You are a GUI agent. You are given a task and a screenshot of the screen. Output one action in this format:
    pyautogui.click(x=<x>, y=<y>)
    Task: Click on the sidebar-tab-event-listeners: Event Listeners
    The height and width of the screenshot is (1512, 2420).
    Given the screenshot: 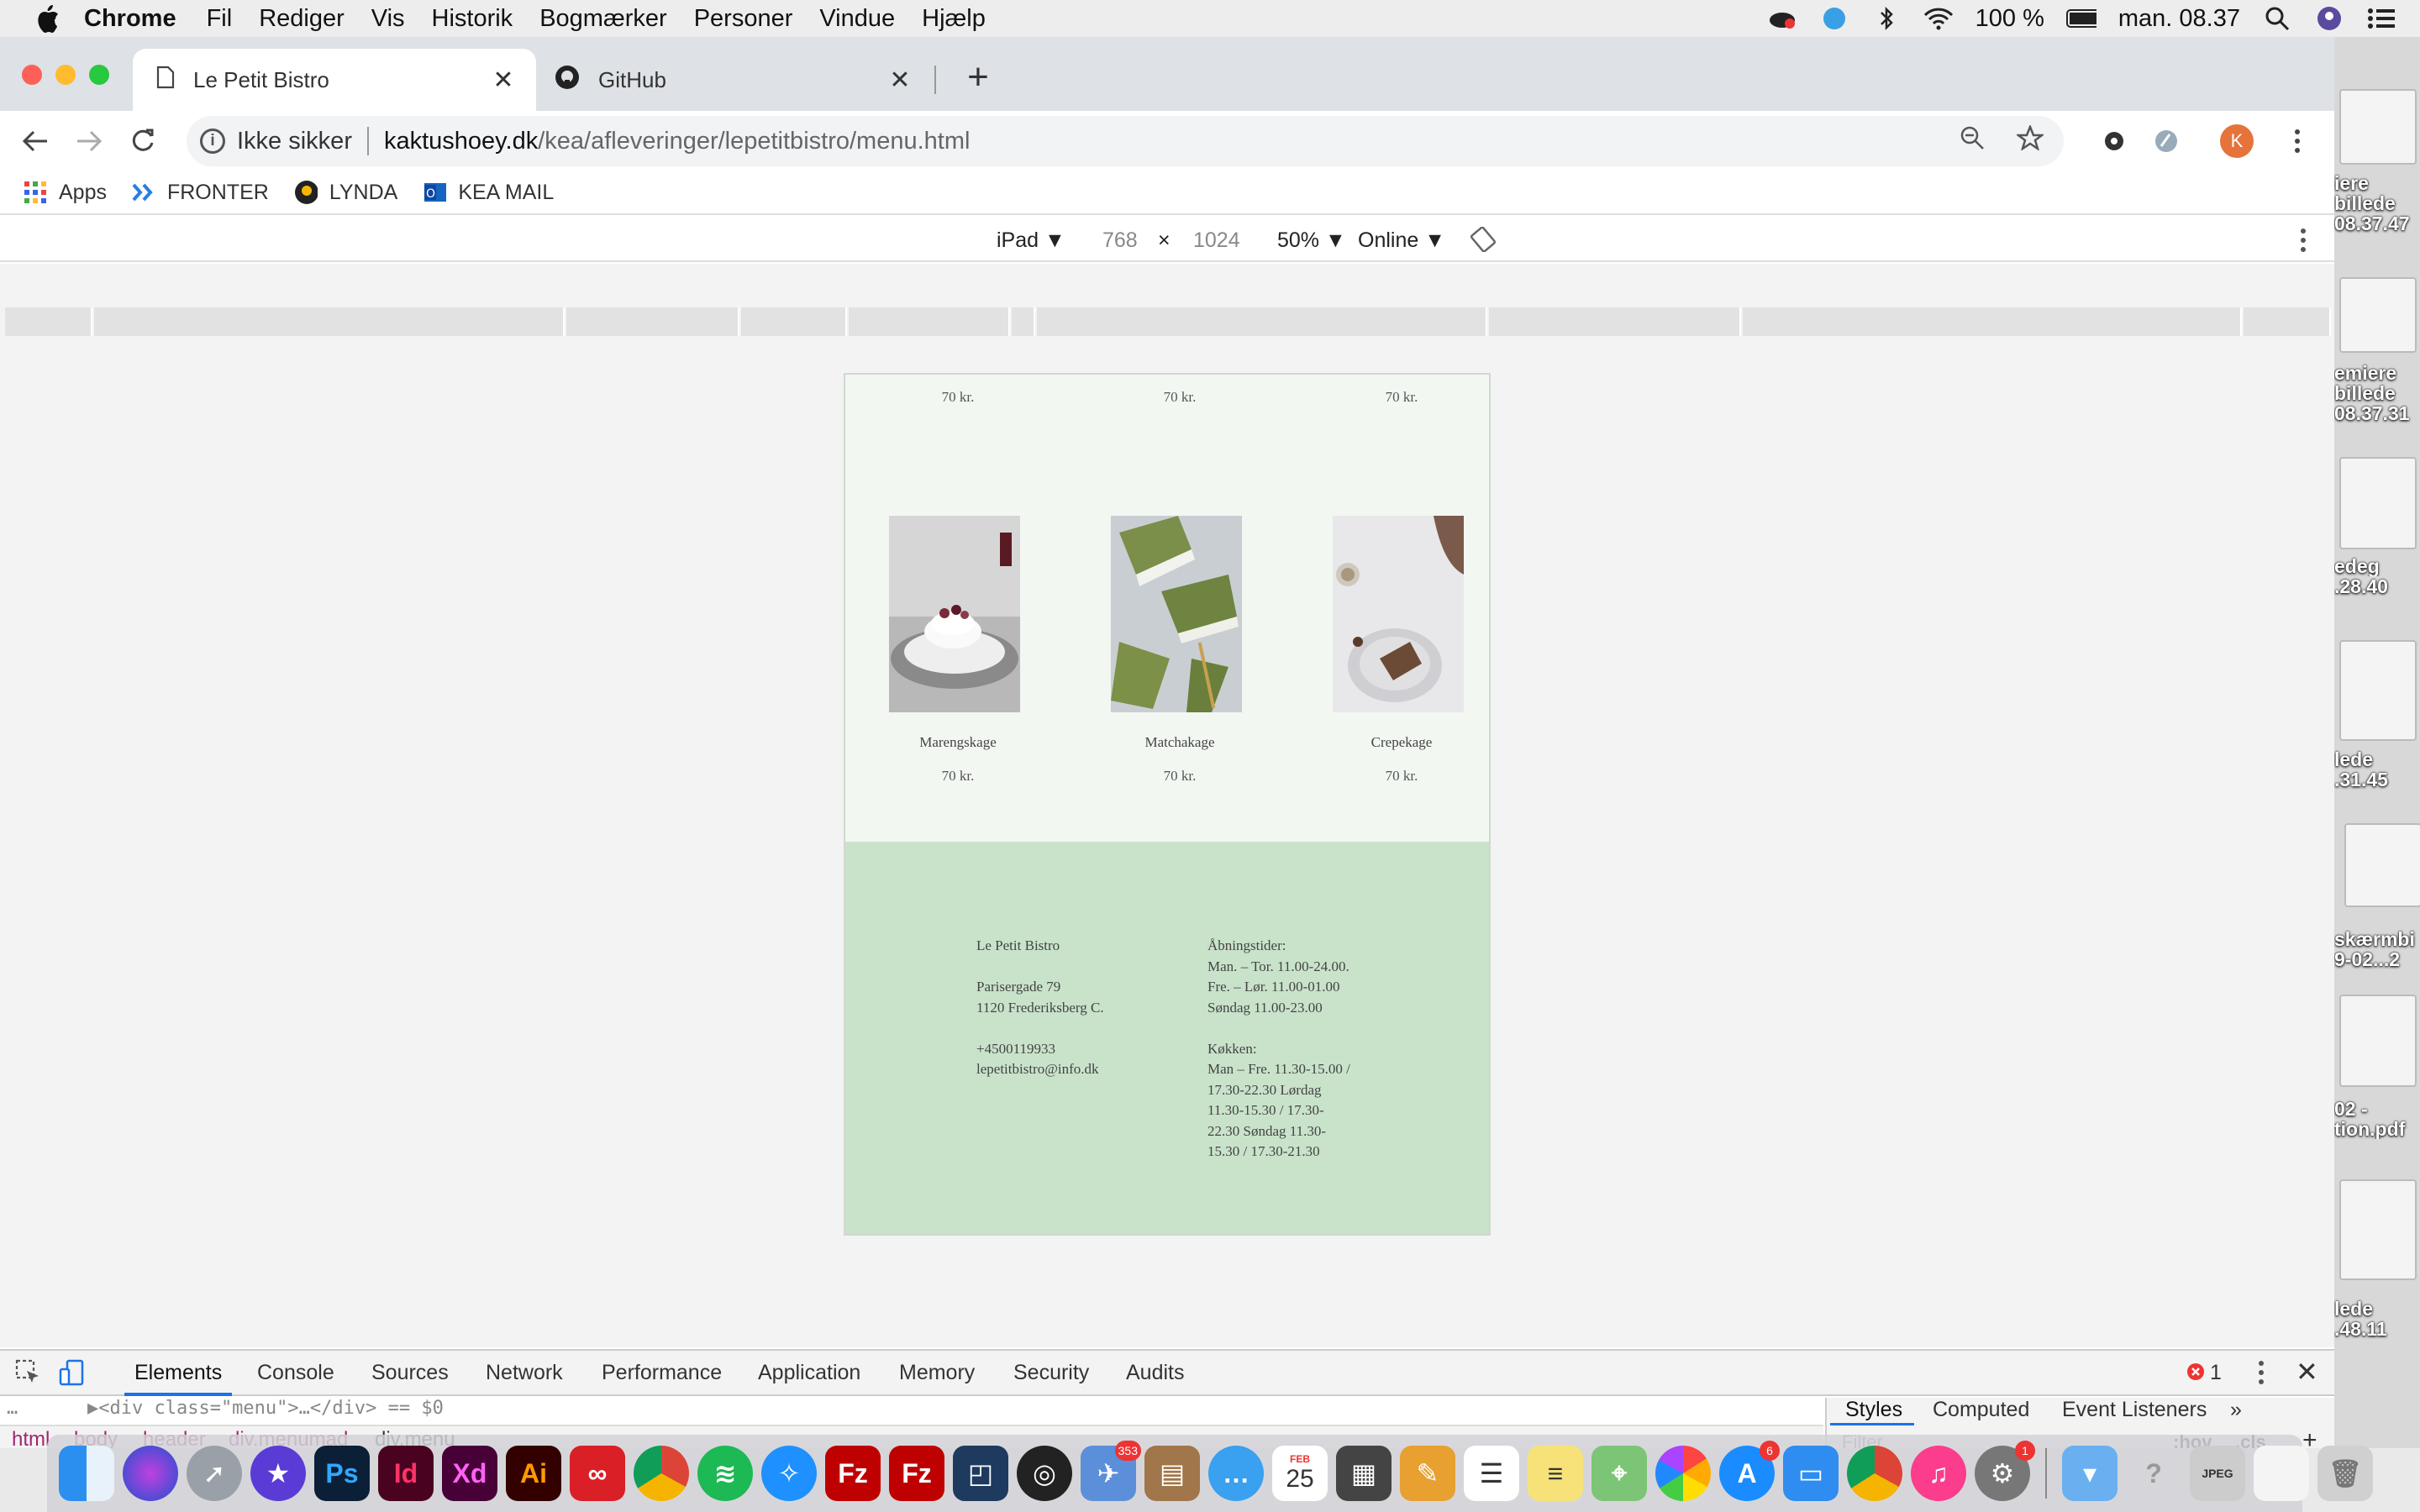 What is the action you would take?
    pyautogui.click(x=2134, y=1410)
    